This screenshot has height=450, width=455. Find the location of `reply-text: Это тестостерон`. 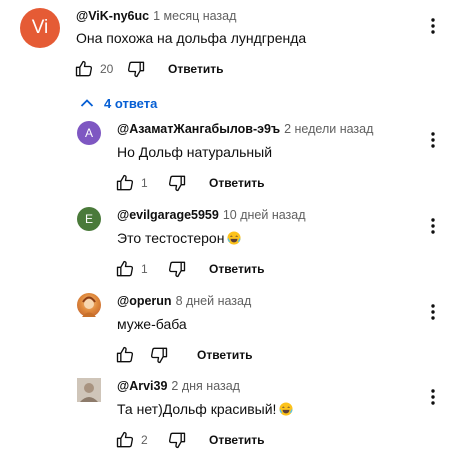

reply-text: Это тестостерон is located at coordinates (171, 238).